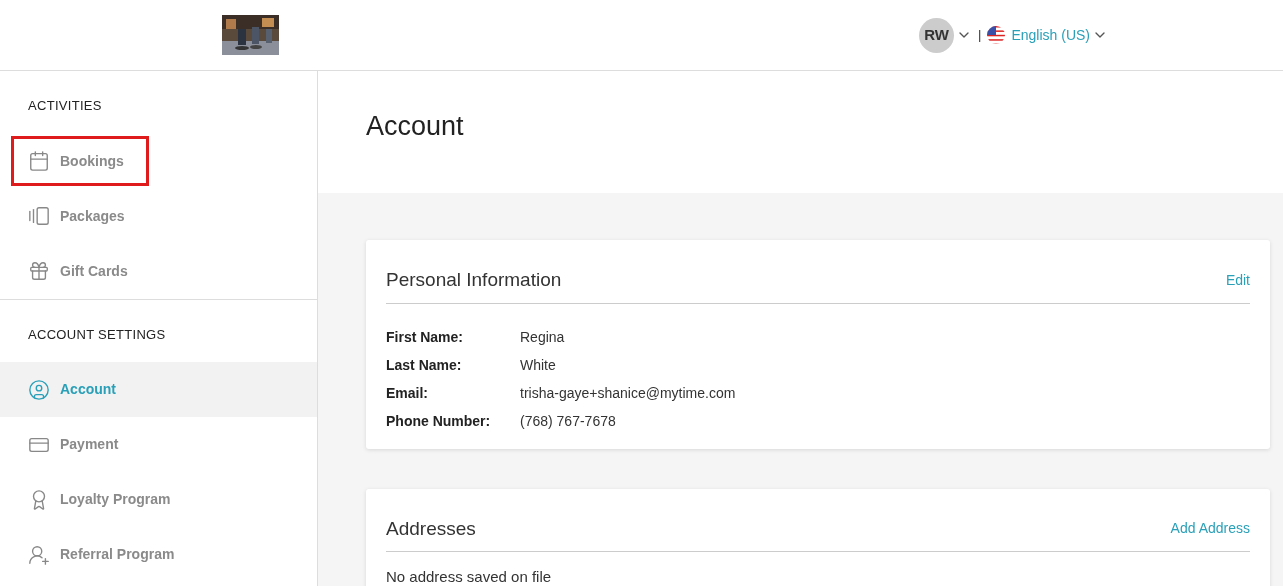 Image resolution: width=1283 pixels, height=586 pixels. What do you see at coordinates (158, 161) in the screenshot?
I see `sidebar-item: Bookings` at bounding box center [158, 161].